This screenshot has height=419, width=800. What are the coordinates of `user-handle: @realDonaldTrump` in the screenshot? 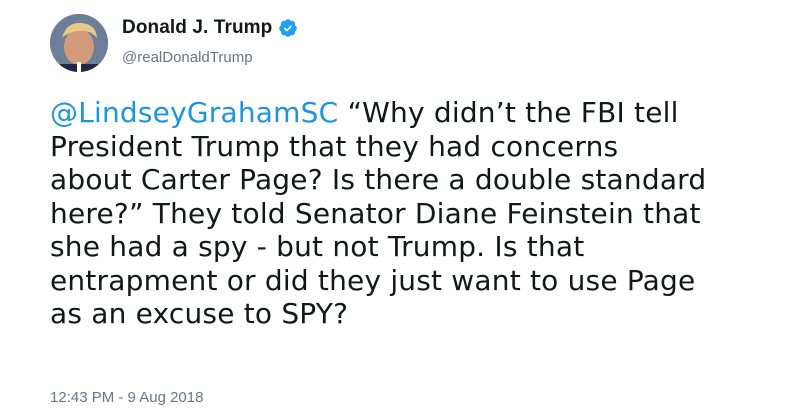 It's located at (187, 57).